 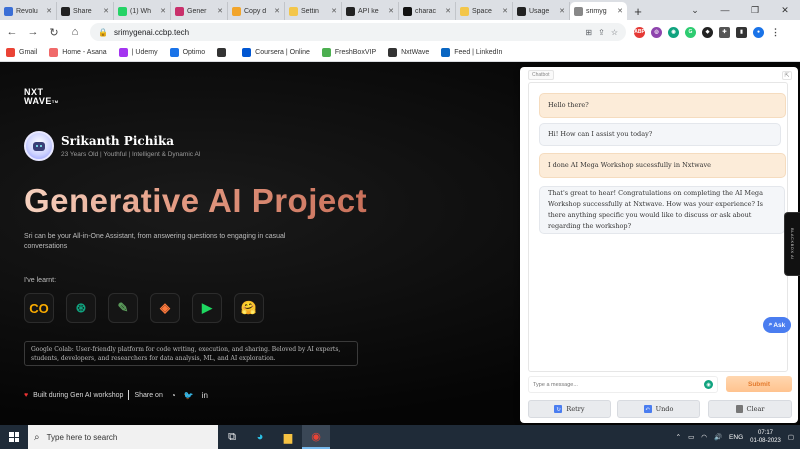 What do you see at coordinates (123, 308) in the screenshot?
I see `gradio-icon: ✎` at bounding box center [123, 308].